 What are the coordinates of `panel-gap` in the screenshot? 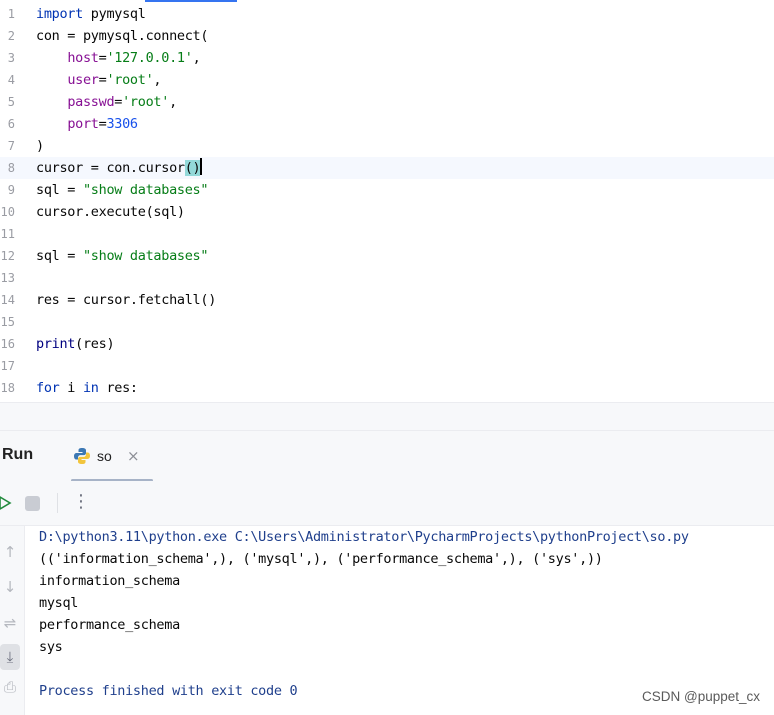 It's located at (387, 416).